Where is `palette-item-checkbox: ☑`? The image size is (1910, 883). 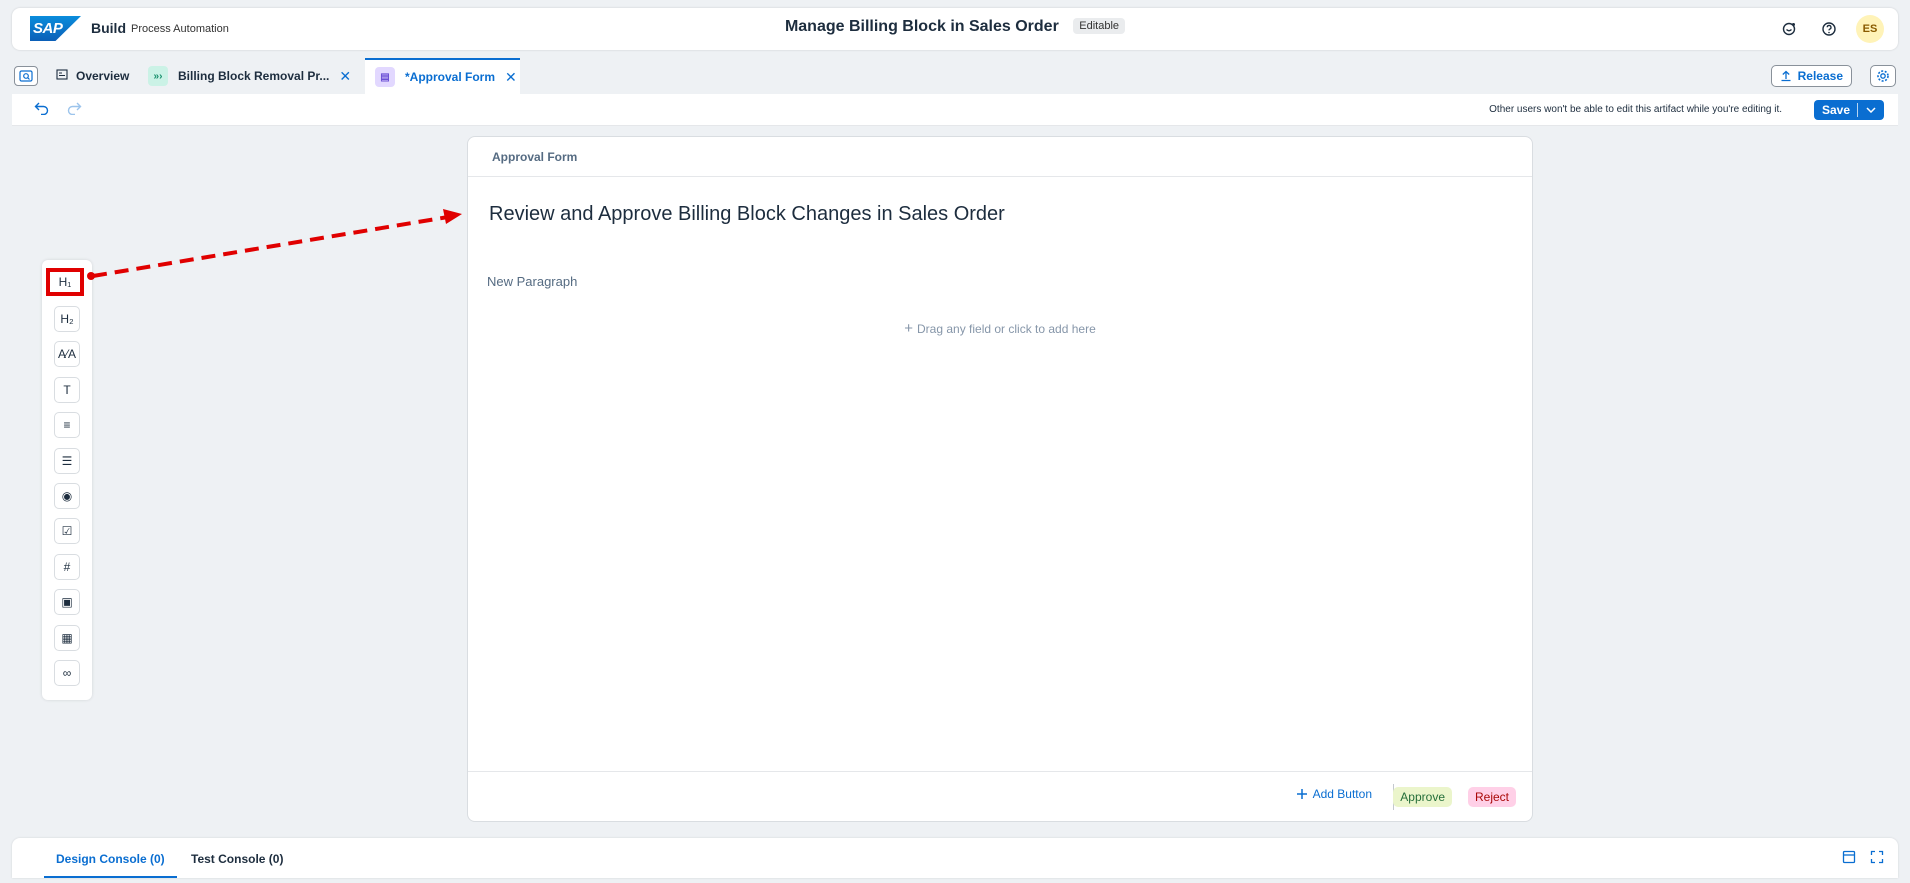 palette-item-checkbox: ☑ is located at coordinates (67, 531).